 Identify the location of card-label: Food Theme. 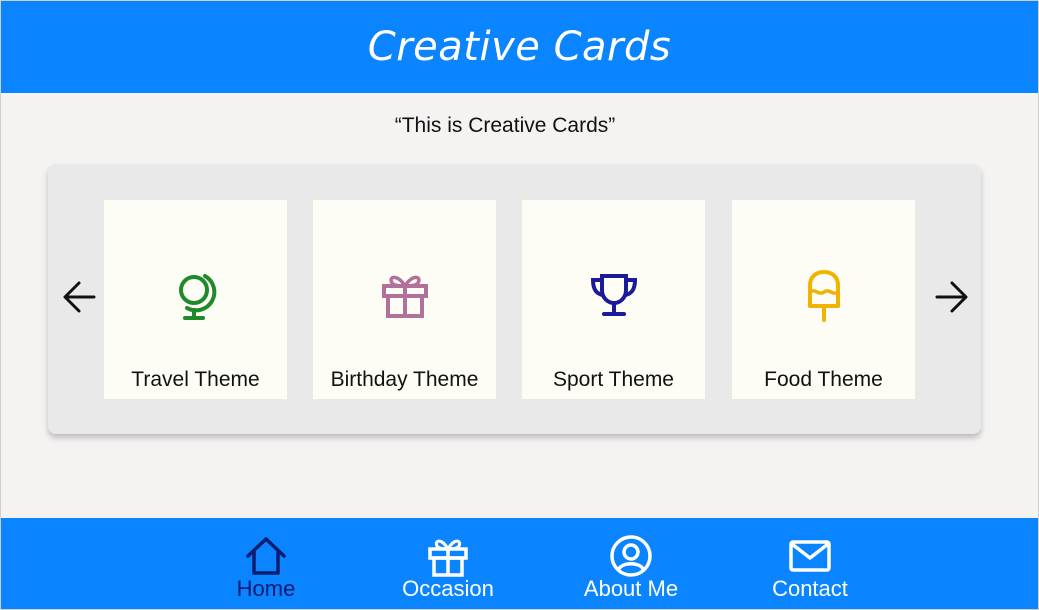
(823, 379).